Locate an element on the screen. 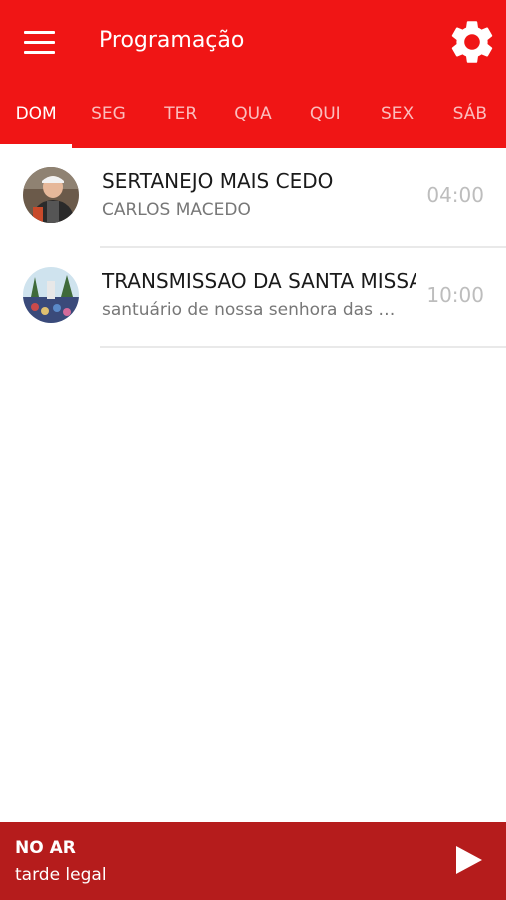  gear-icon is located at coordinates (472, 42).